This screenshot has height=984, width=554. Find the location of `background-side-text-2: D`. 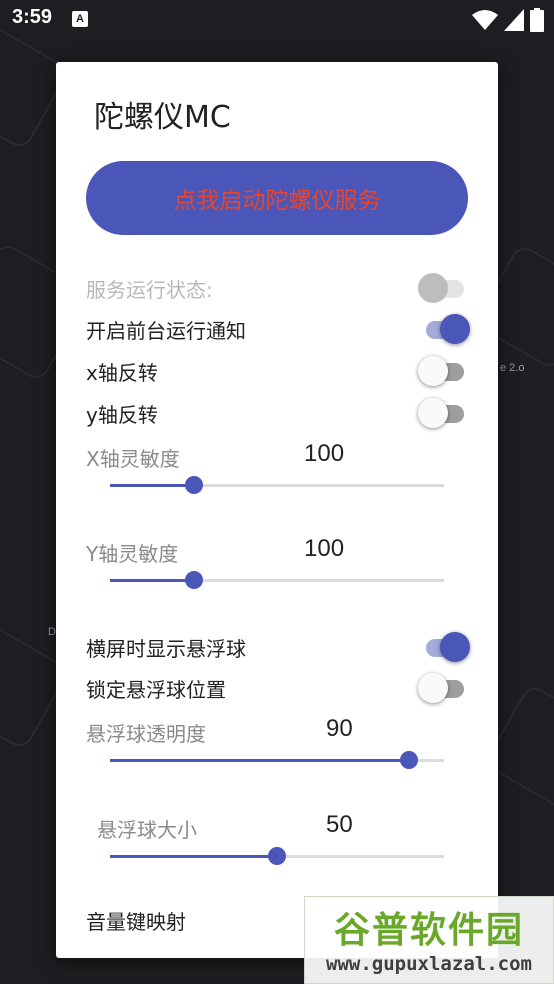

background-side-text-2: D is located at coordinates (52, 632).